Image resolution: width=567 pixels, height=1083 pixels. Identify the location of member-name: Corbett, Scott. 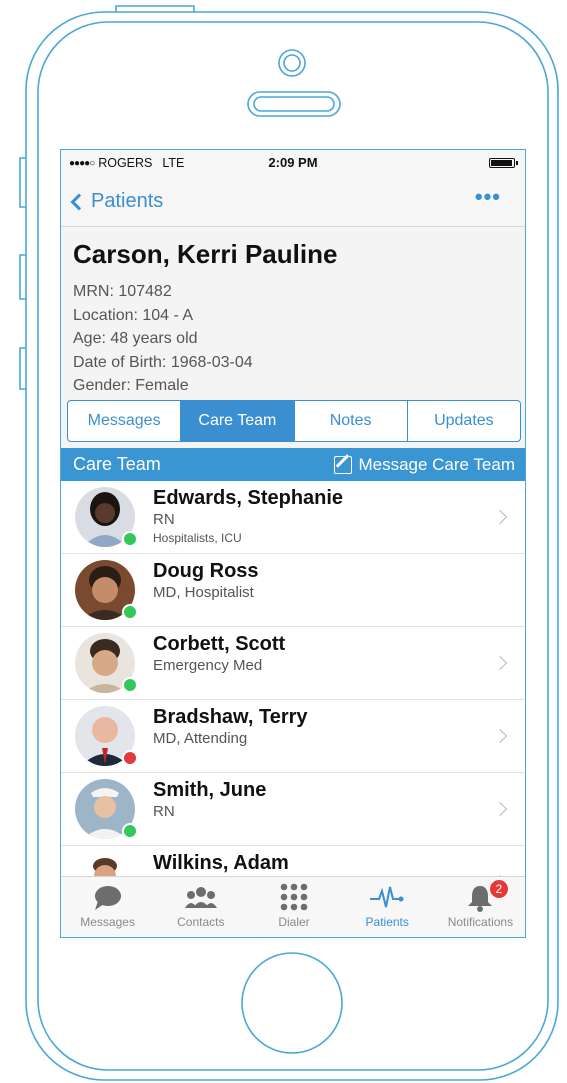
(219, 644).